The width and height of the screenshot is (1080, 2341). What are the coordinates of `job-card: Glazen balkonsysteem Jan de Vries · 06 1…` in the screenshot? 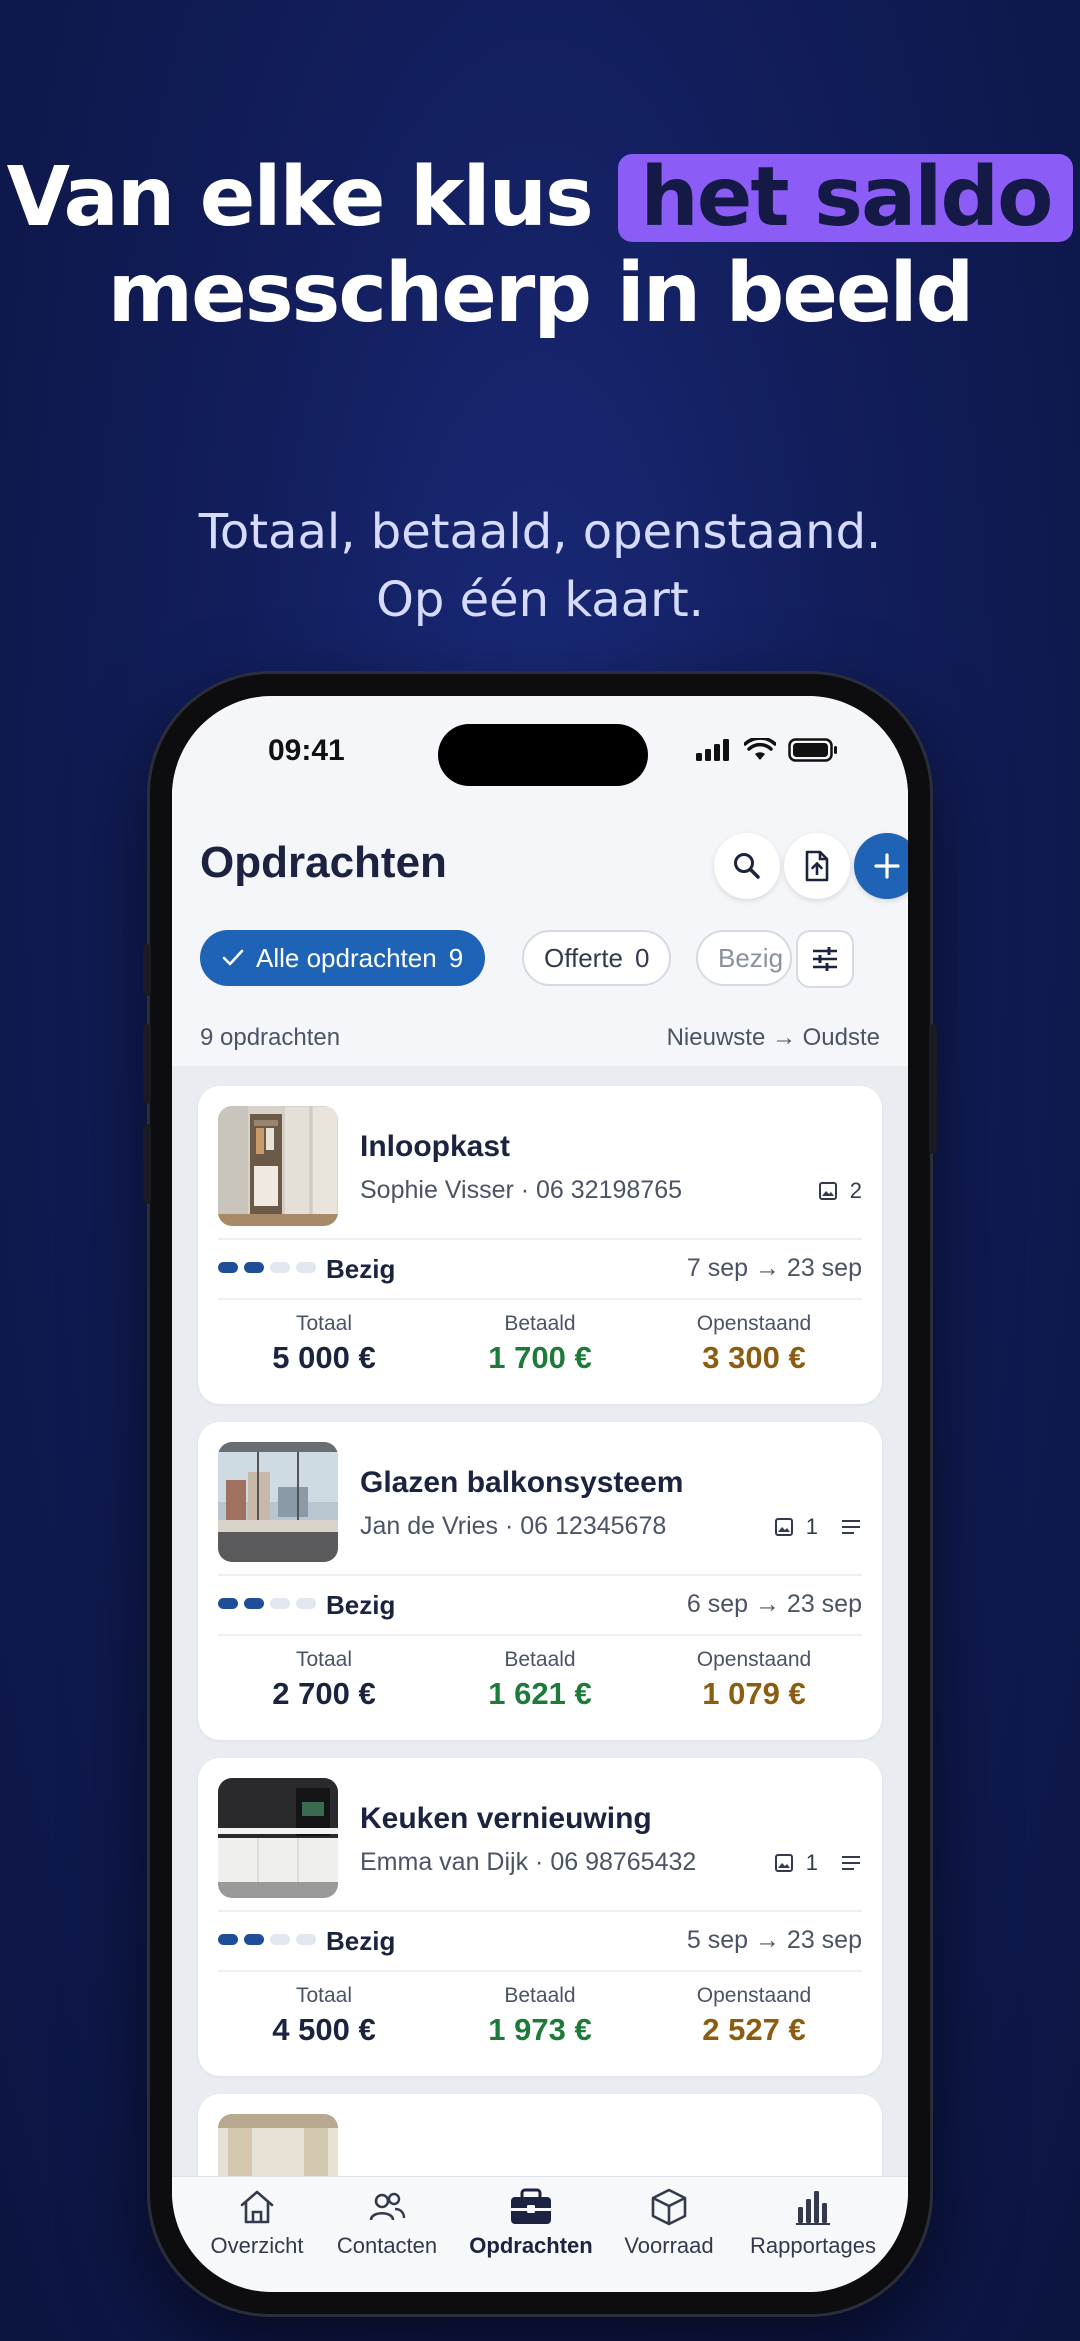 It's located at (540, 1581).